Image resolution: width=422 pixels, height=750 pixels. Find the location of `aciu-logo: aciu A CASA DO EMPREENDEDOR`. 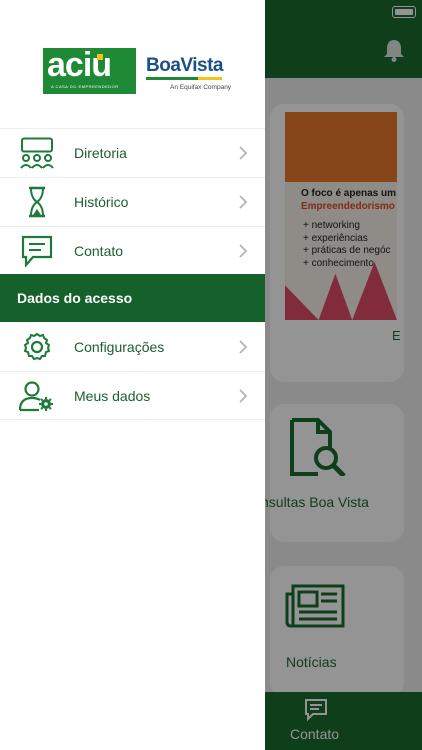

aciu-logo: aciu A CASA DO EMPREENDEDOR is located at coordinates (89, 70).